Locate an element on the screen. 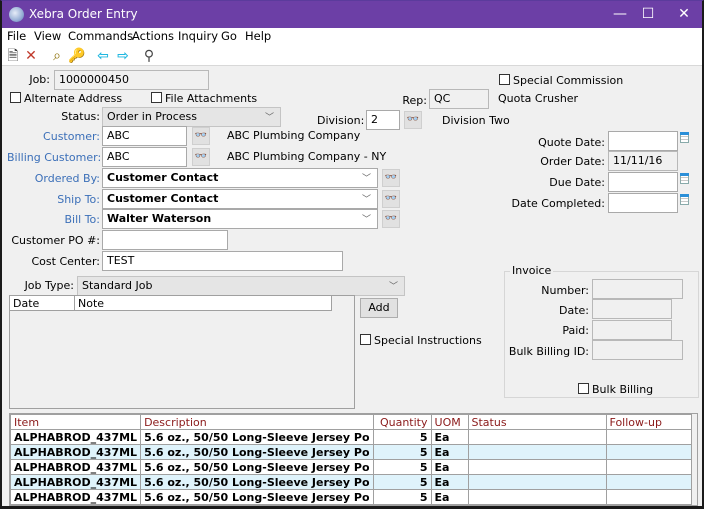 The width and height of the screenshot is (704, 509). file-attachments-checkbox: File Attachments is located at coordinates (204, 98).